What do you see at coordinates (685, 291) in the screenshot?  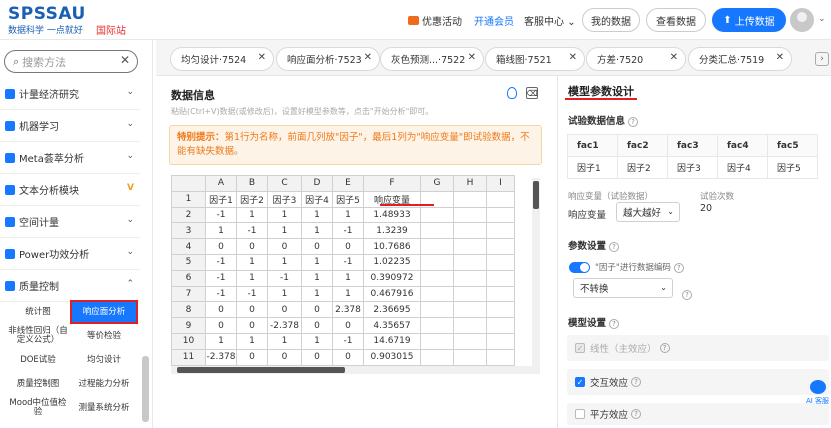 I see `encode-help: ?` at bounding box center [685, 291].